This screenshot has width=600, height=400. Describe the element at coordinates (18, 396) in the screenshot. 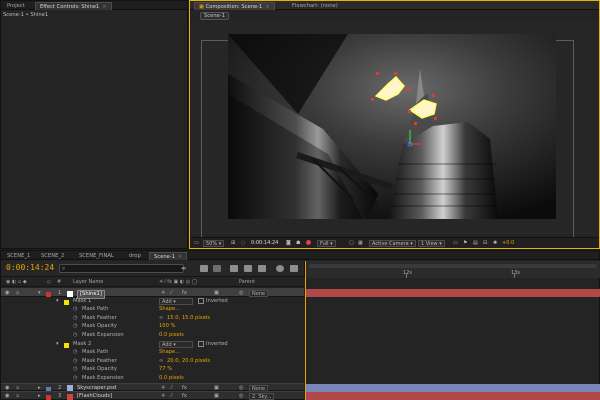

I see `lock-icon: ▫` at that location.